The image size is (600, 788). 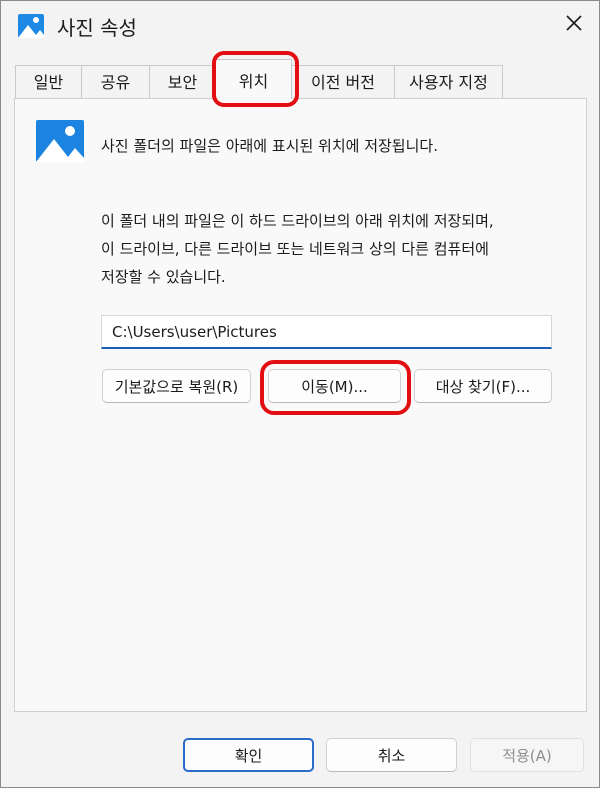 I want to click on details-line-3: 저장할 수 있습니다., so click(x=163, y=277).